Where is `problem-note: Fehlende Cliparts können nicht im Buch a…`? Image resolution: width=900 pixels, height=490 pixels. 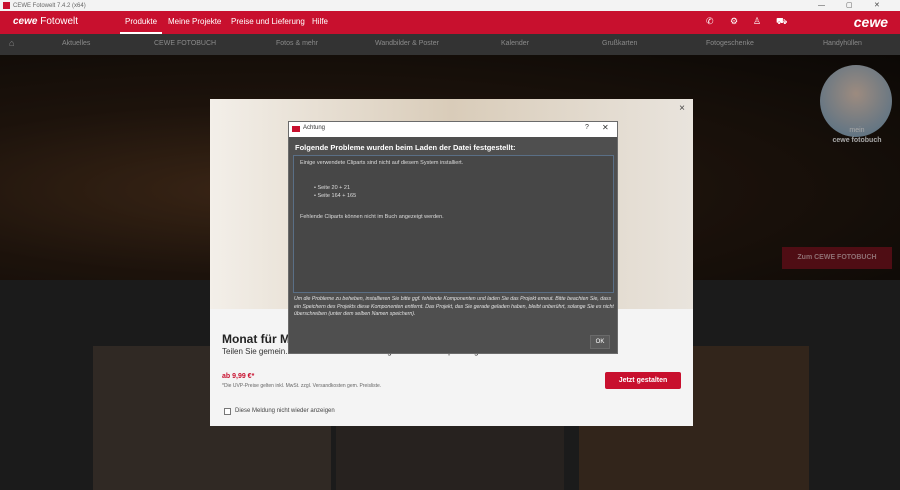
problem-note: Fehlende Cliparts können nicht im Buch a… is located at coordinates (372, 217).